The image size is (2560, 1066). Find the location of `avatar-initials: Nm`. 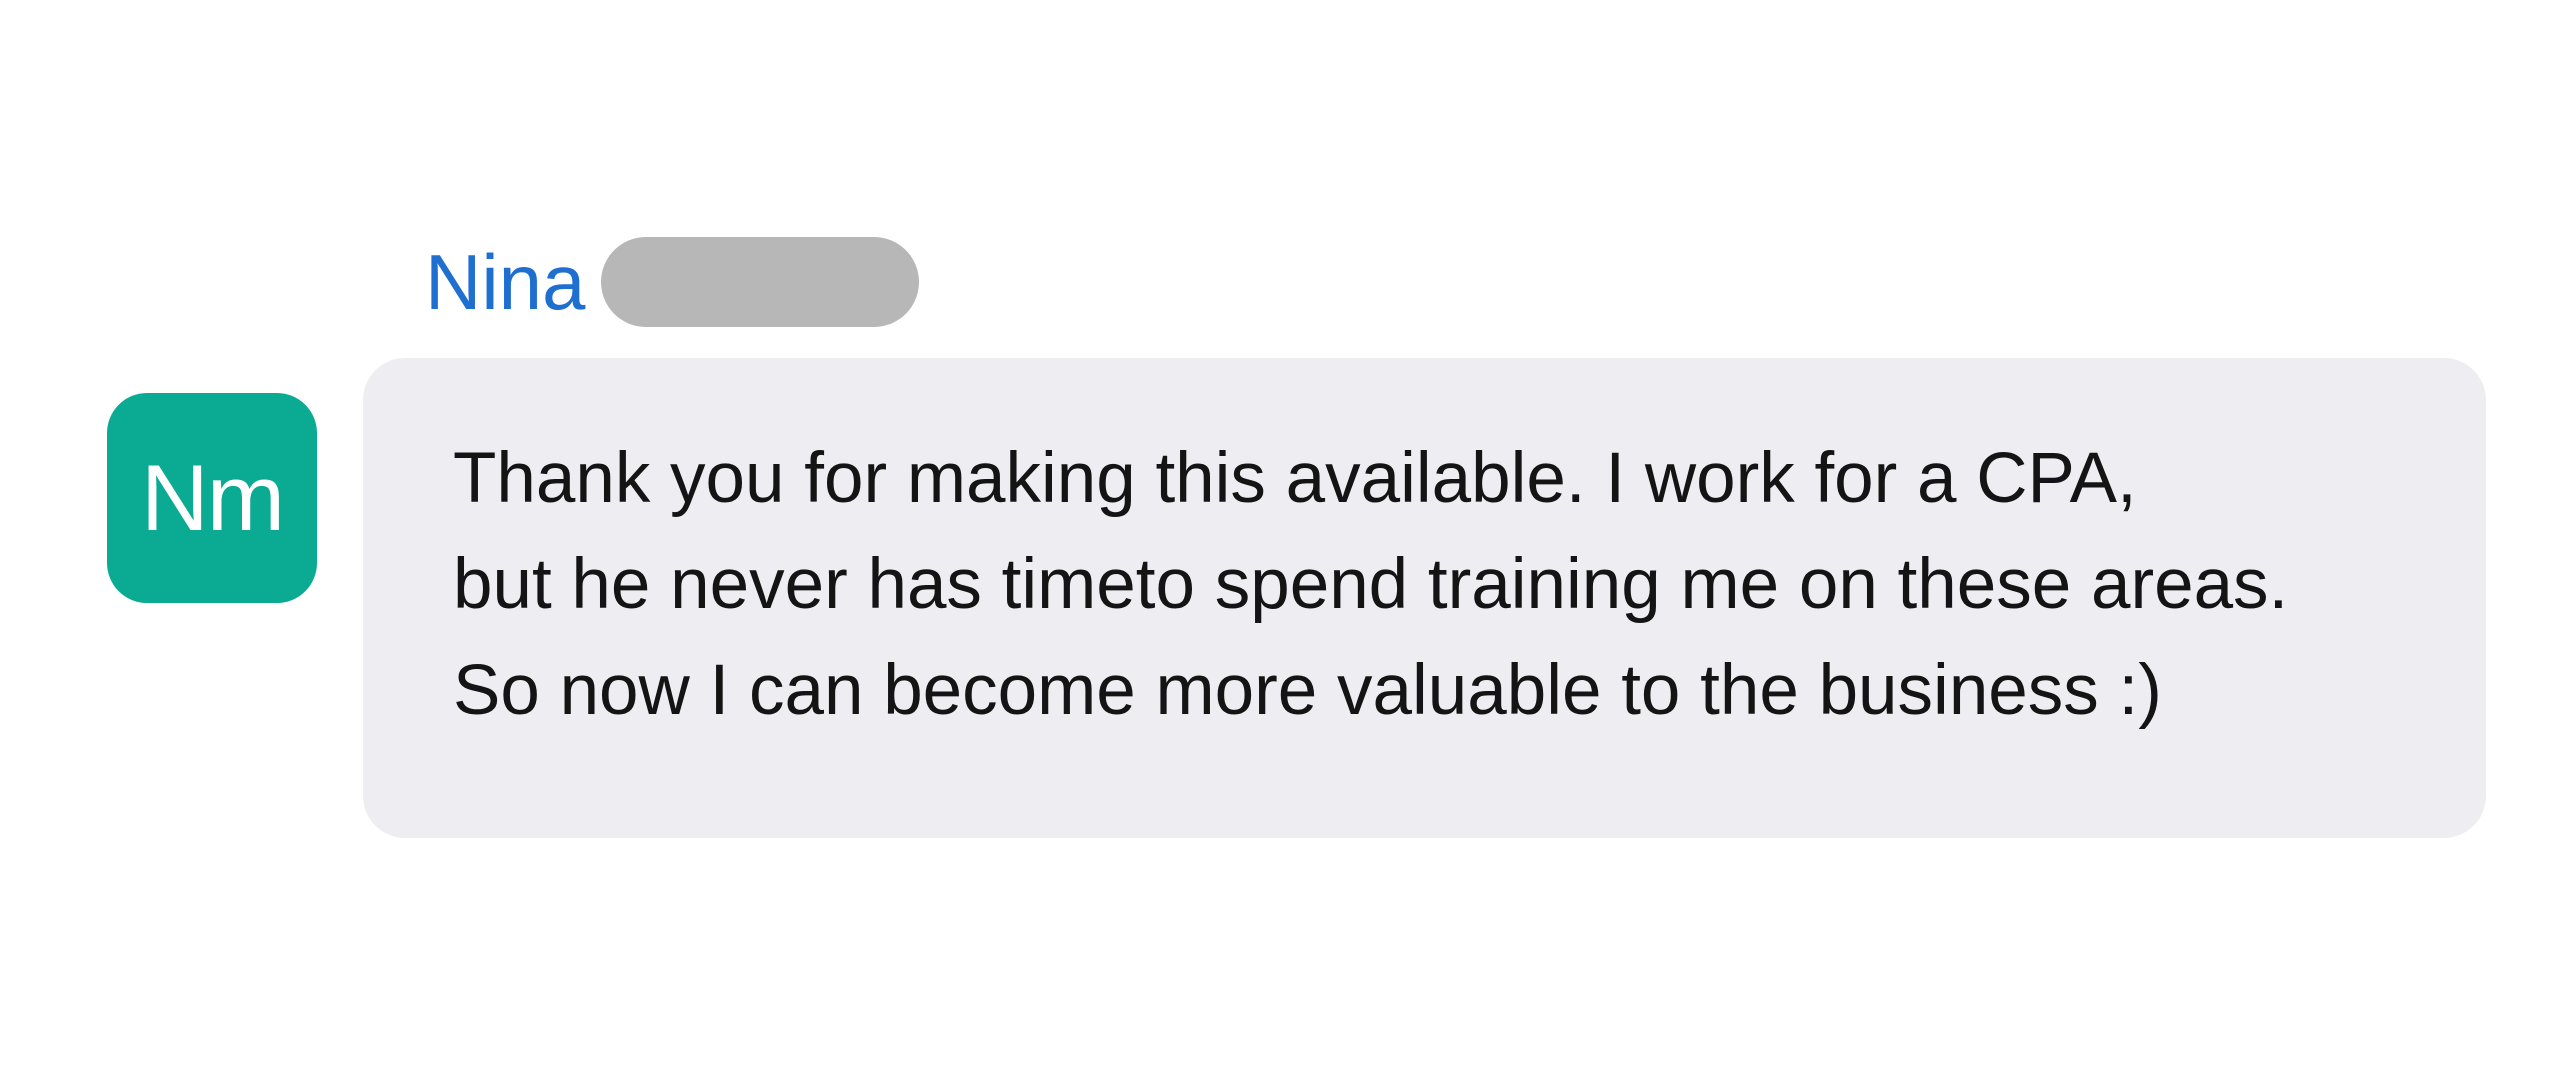

avatar-initials: Nm is located at coordinates (212, 497).